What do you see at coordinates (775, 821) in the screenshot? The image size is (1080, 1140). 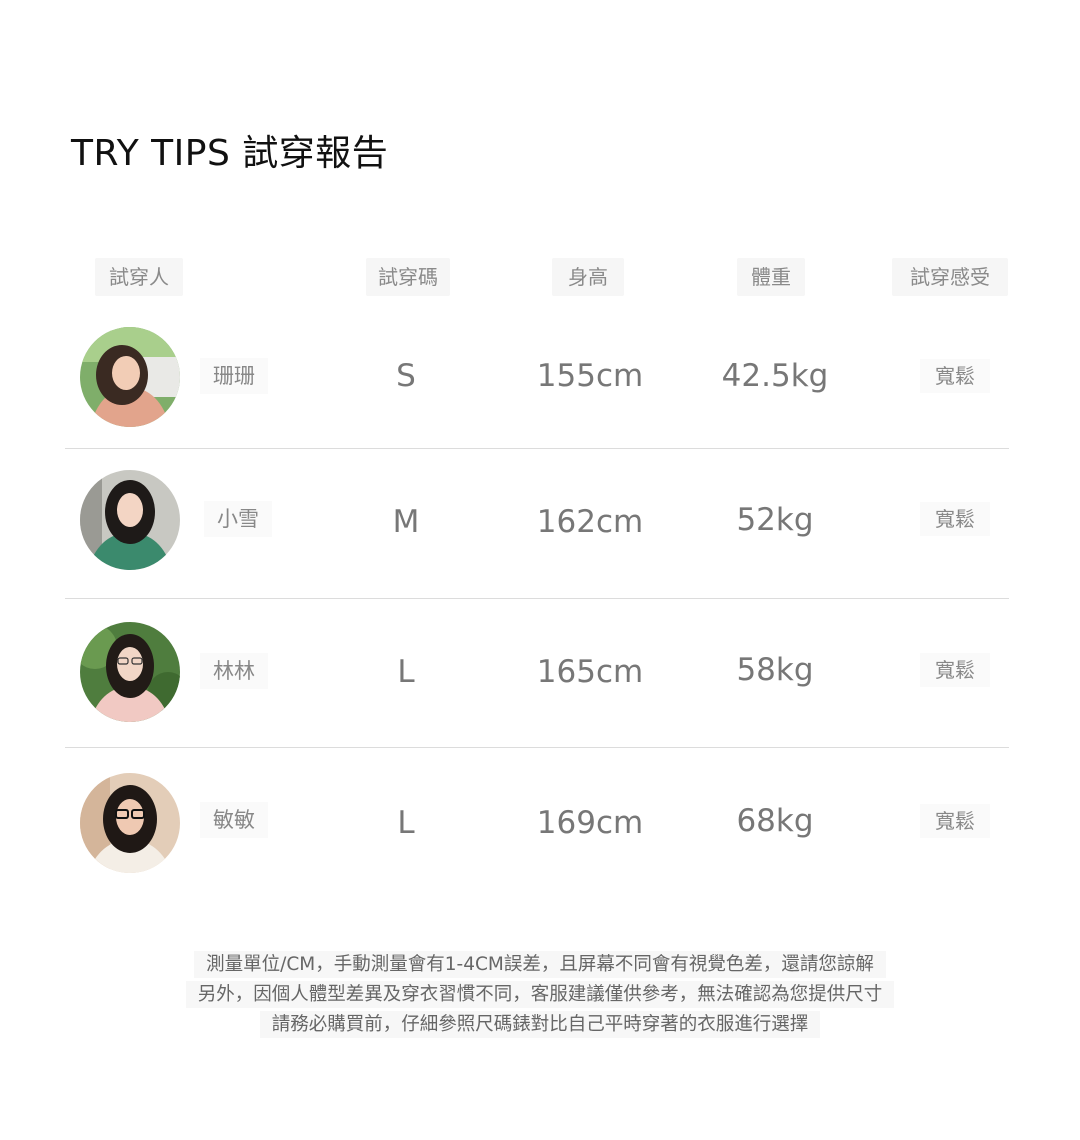 I see `tester-weight: 68kg` at bounding box center [775, 821].